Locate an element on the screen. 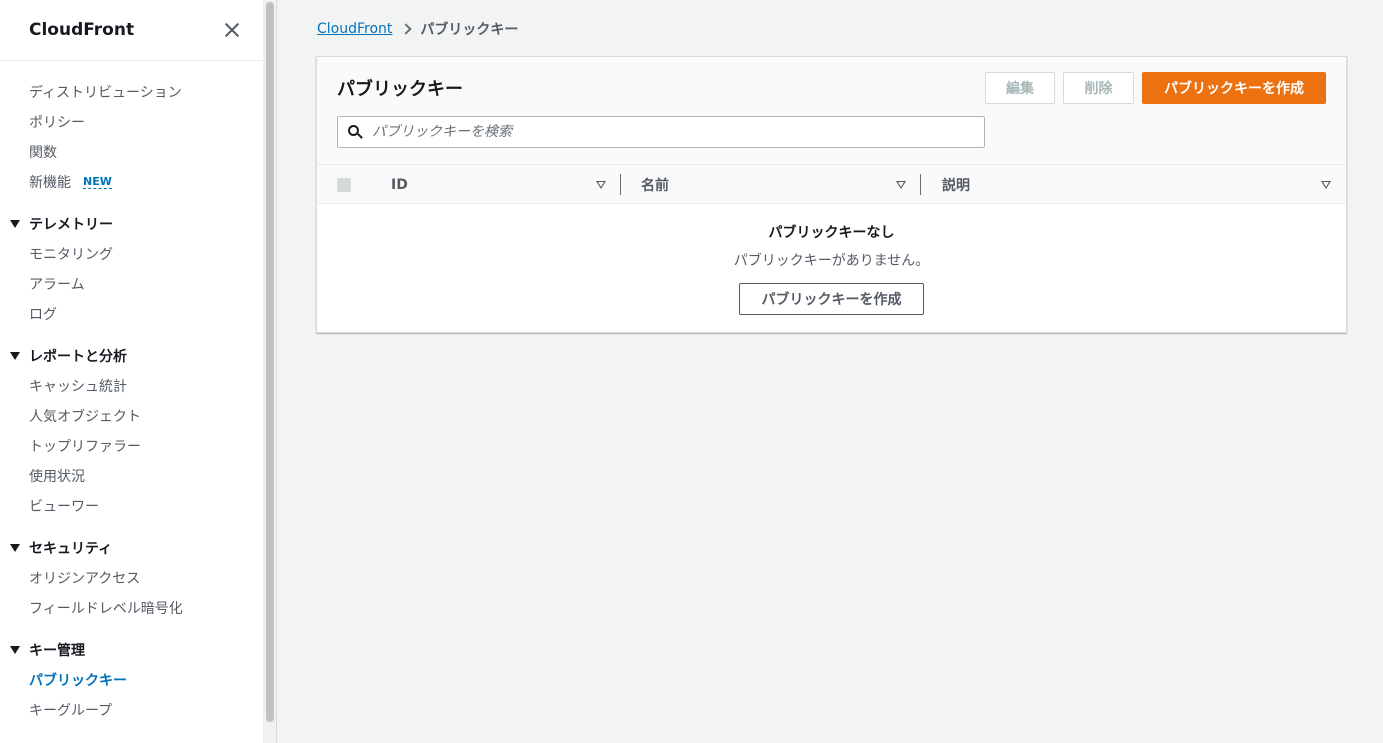 The width and height of the screenshot is (1383, 743). search-field is located at coordinates (661, 132).